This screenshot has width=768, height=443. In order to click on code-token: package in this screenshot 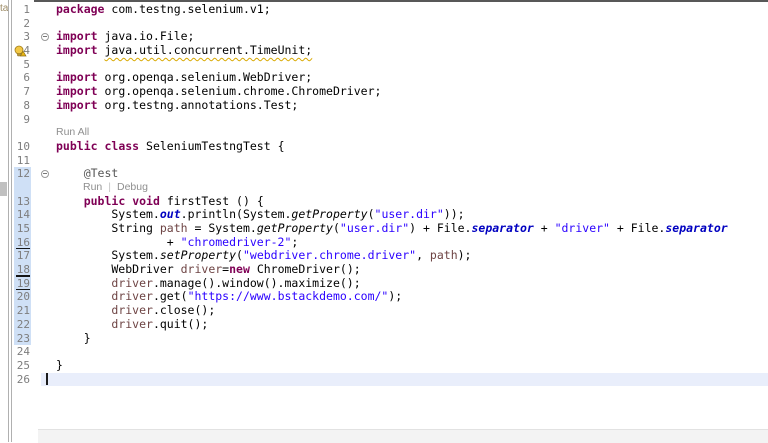, I will do `click(80, 9)`.